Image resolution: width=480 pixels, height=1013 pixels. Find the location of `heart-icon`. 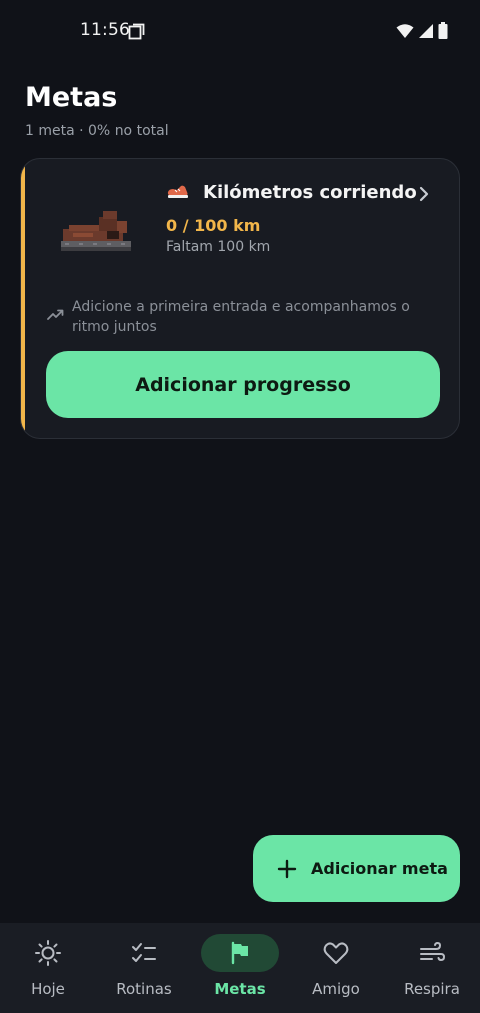

heart-icon is located at coordinates (336, 953).